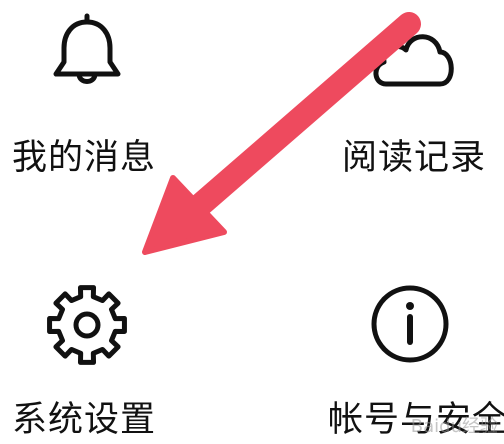 Image resolution: width=504 pixels, height=444 pixels. I want to click on bell-icon, so click(87, 49).